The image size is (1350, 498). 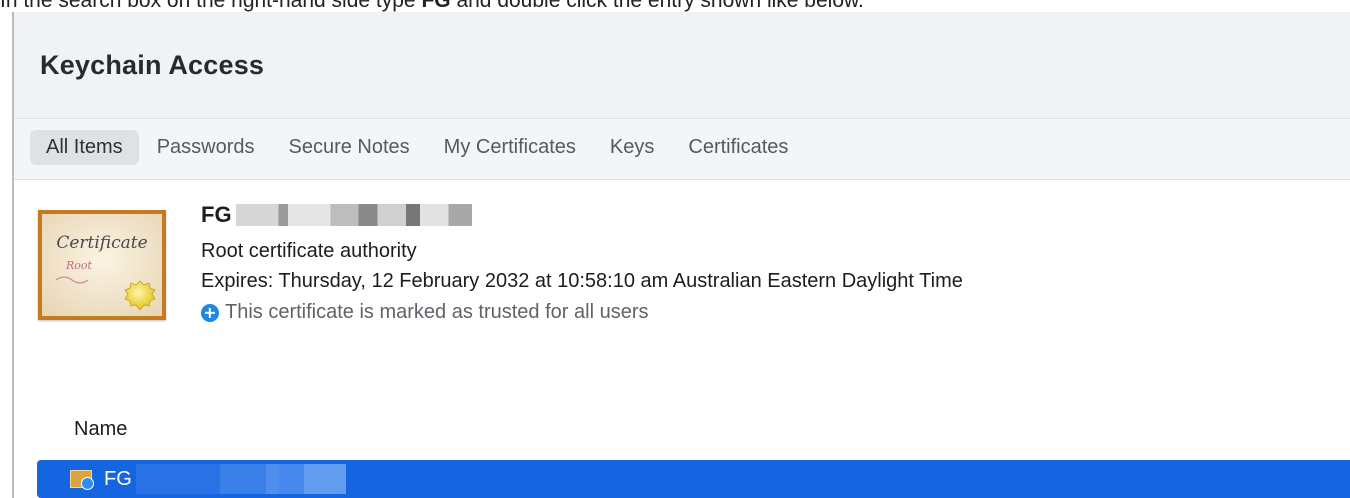 What do you see at coordinates (349, 147) in the screenshot?
I see `tab-secure-notes: Secure Notes` at bounding box center [349, 147].